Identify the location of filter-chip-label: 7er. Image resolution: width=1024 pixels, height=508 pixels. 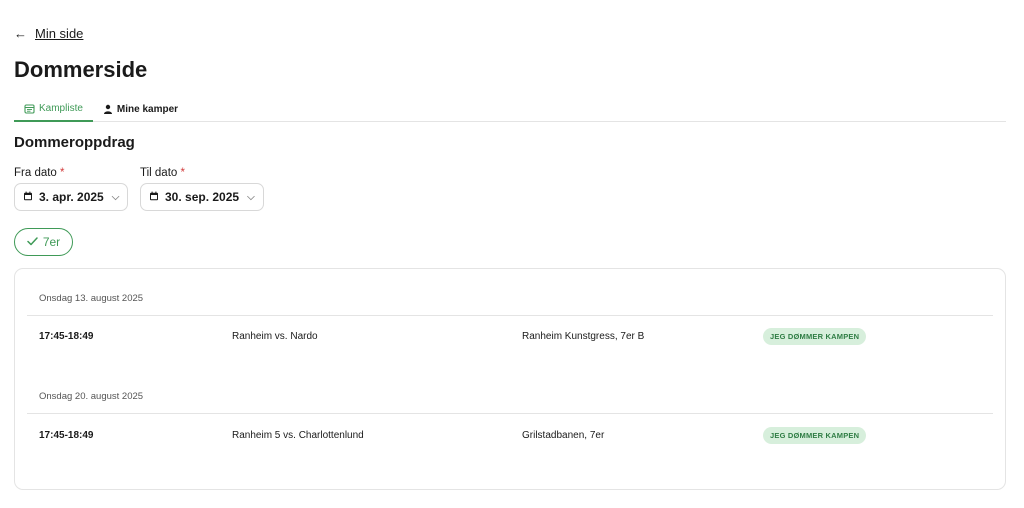
(51, 242).